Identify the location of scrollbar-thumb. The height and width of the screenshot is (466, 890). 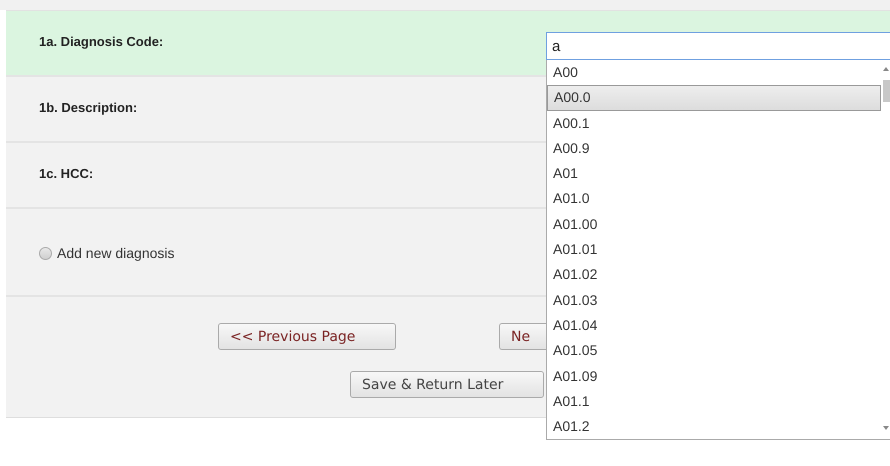
(886, 91).